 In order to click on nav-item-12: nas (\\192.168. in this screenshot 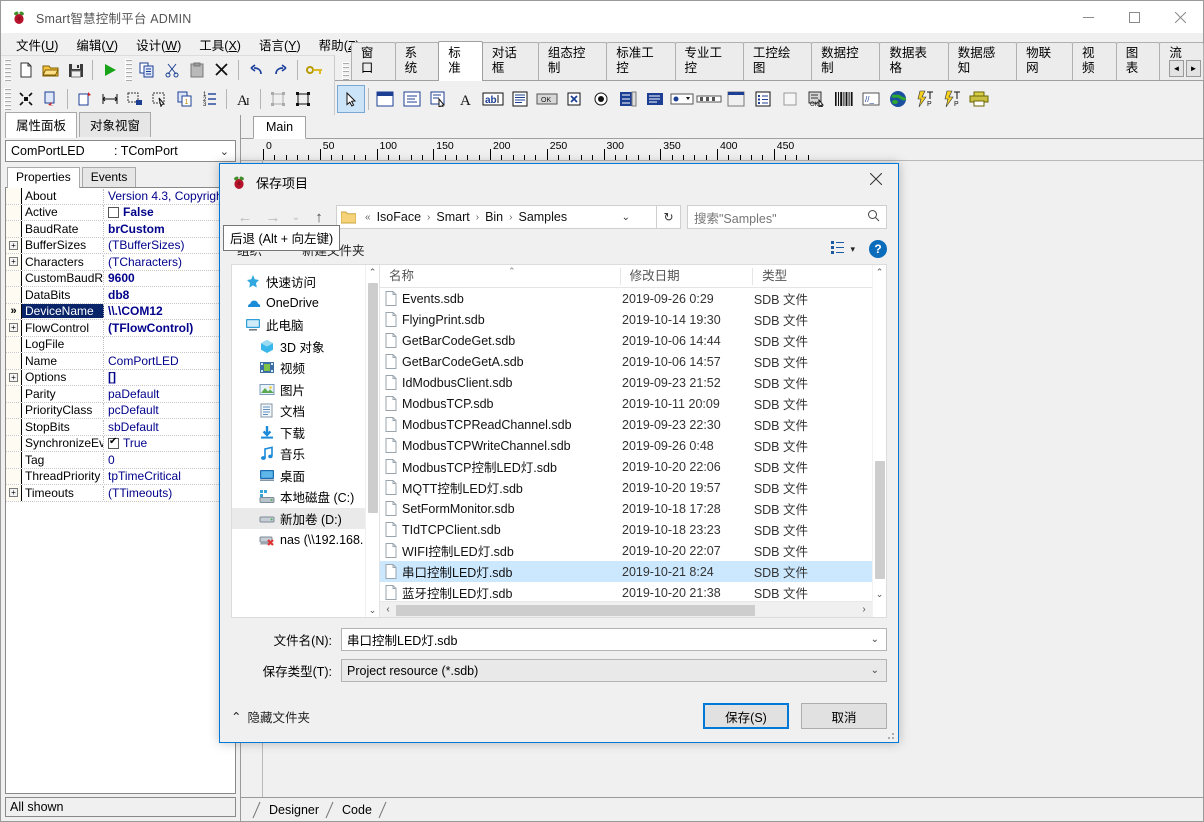, I will do `click(305, 540)`.